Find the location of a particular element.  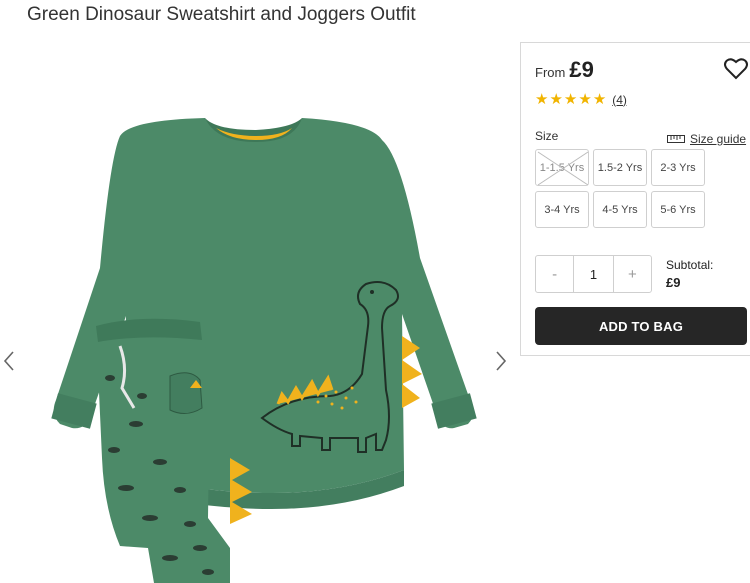

ruler-icon is located at coordinates (676, 139).